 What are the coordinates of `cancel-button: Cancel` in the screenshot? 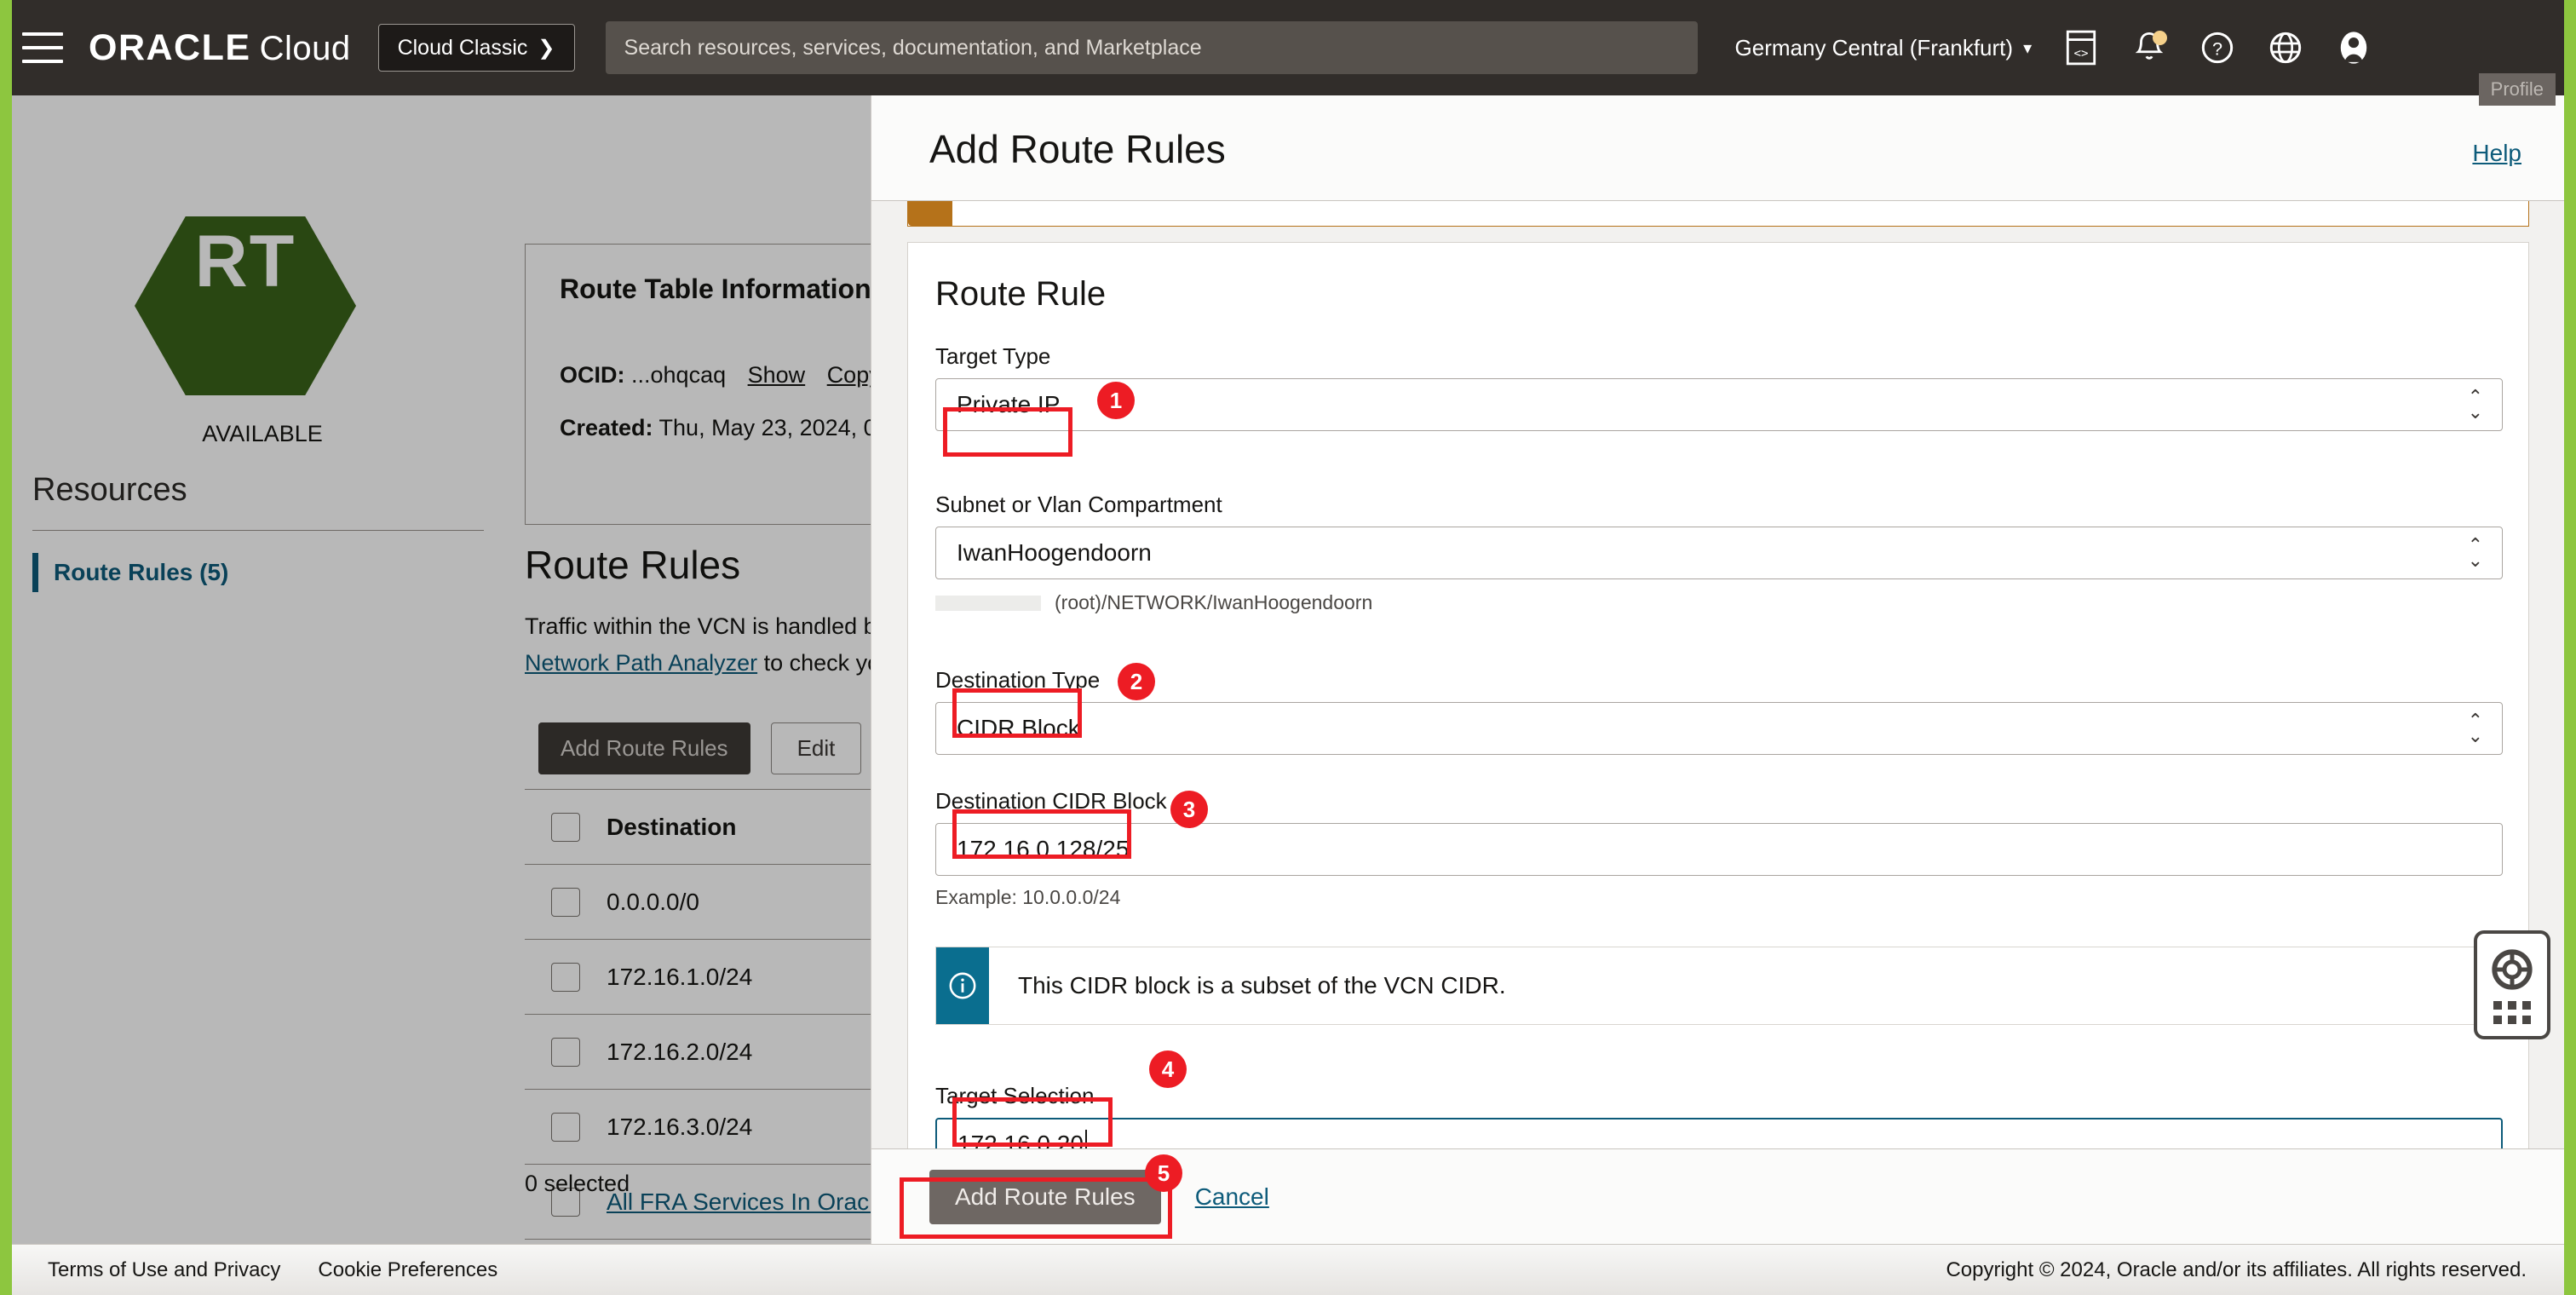 It's located at (1232, 1197).